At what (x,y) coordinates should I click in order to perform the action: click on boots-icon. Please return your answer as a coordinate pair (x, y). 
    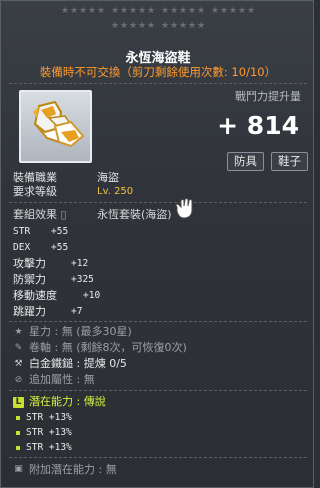
    Looking at the image, I should click on (59, 124).